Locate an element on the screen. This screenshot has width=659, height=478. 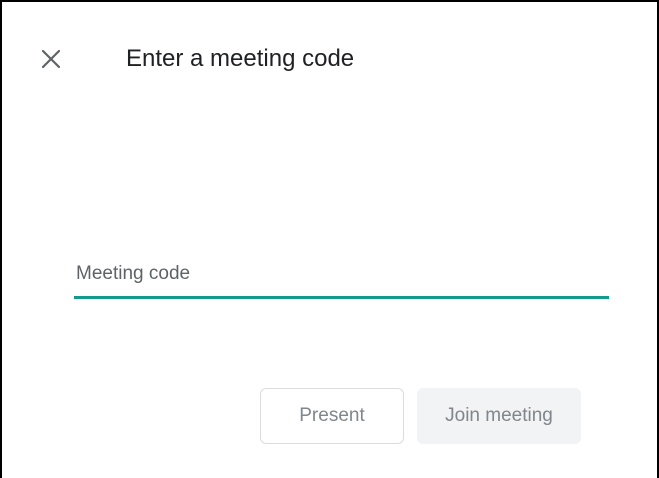
present-button: Present is located at coordinates (332, 416).